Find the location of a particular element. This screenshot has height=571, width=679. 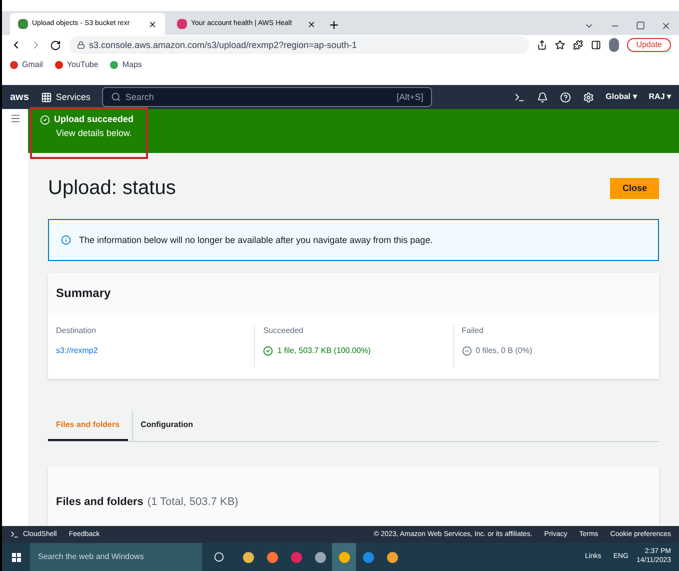

maximize-icon is located at coordinates (640, 25).